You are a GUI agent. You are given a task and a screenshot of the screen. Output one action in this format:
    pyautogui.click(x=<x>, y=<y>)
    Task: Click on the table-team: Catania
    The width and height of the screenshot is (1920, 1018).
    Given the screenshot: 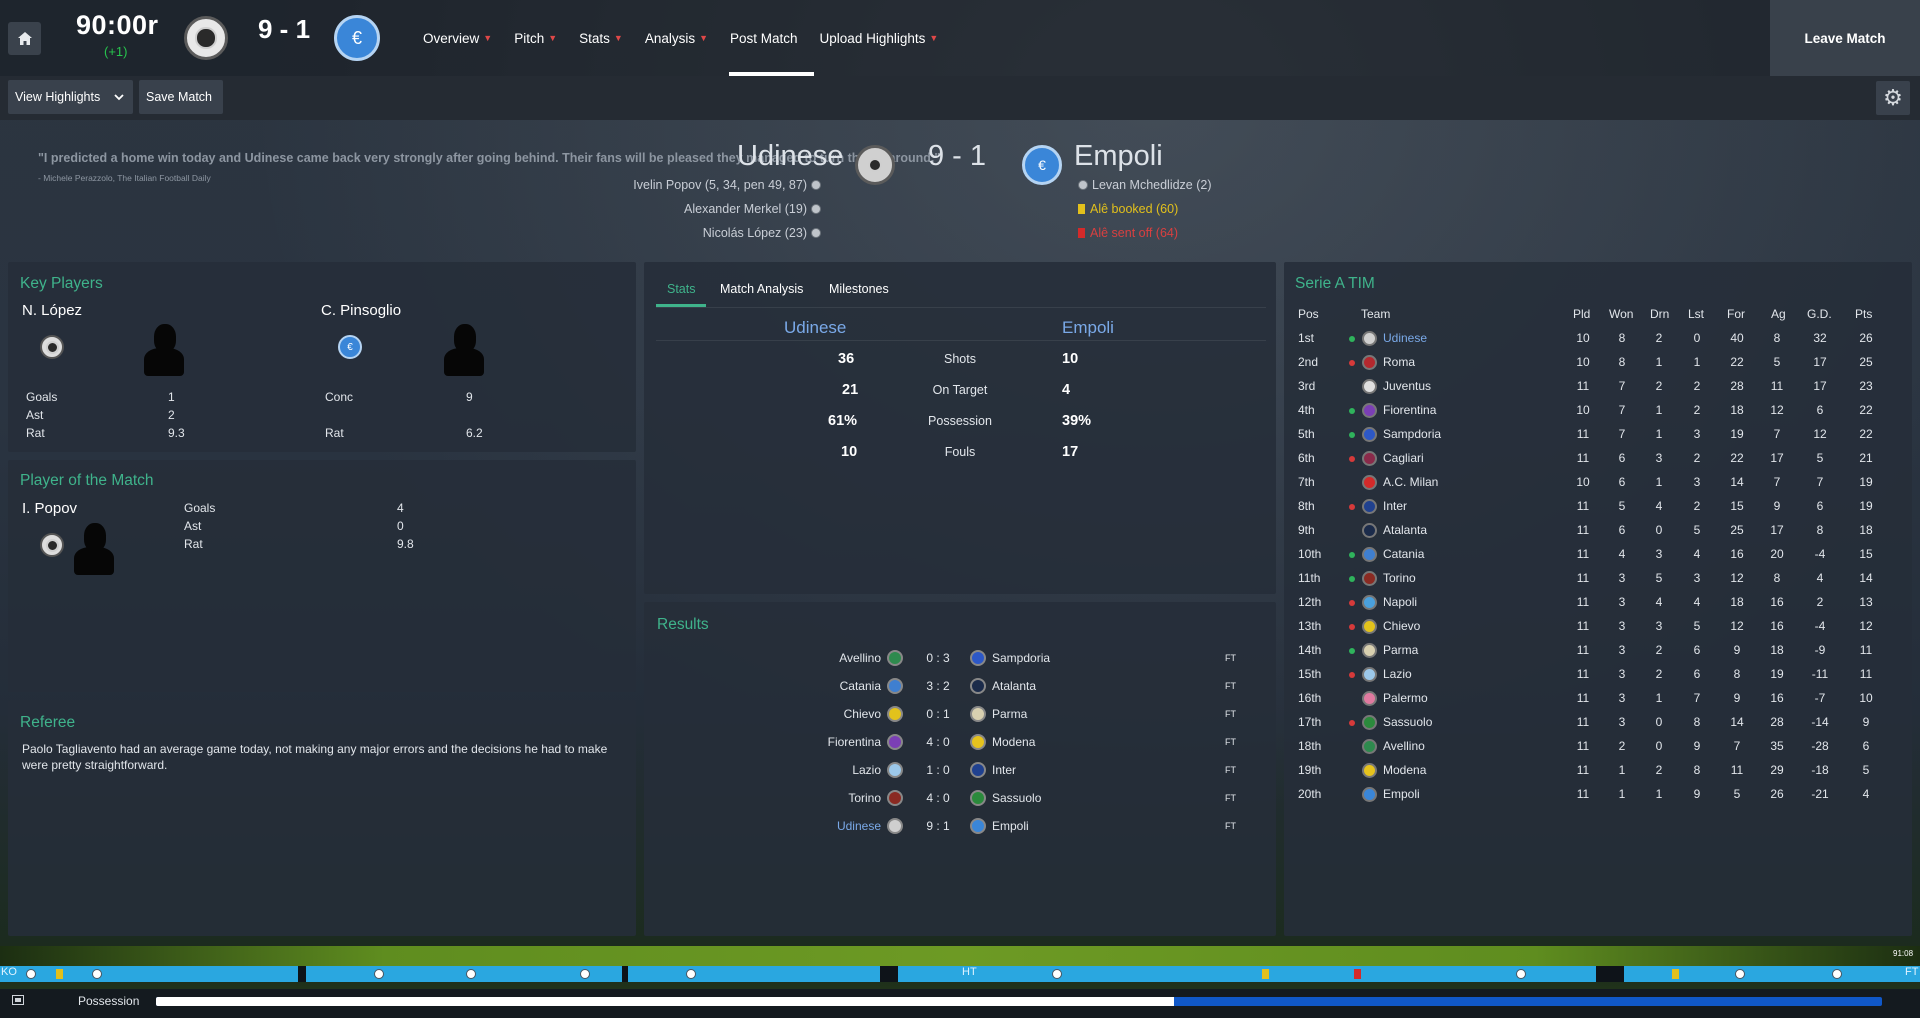 What is the action you would take?
    pyautogui.click(x=1403, y=554)
    